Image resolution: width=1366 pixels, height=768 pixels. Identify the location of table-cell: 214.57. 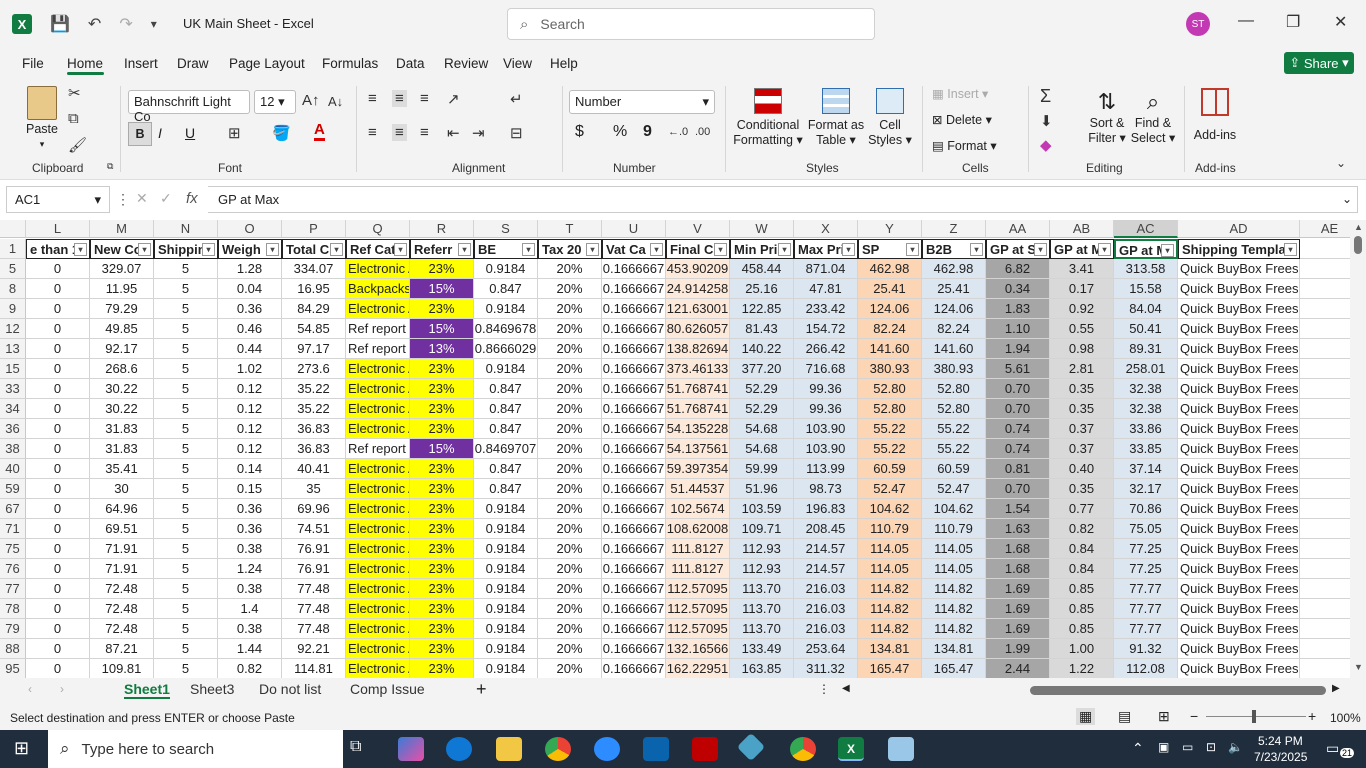
(826, 549).